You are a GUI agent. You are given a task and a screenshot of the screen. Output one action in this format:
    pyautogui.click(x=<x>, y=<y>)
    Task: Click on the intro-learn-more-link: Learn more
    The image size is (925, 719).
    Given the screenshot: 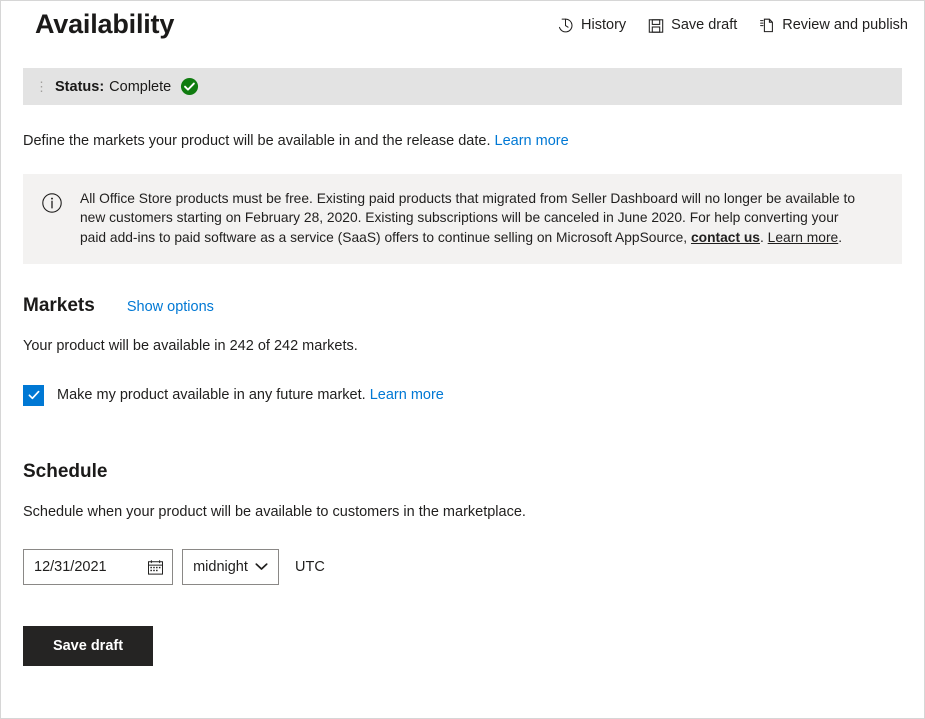 What is the action you would take?
    pyautogui.click(x=532, y=141)
    